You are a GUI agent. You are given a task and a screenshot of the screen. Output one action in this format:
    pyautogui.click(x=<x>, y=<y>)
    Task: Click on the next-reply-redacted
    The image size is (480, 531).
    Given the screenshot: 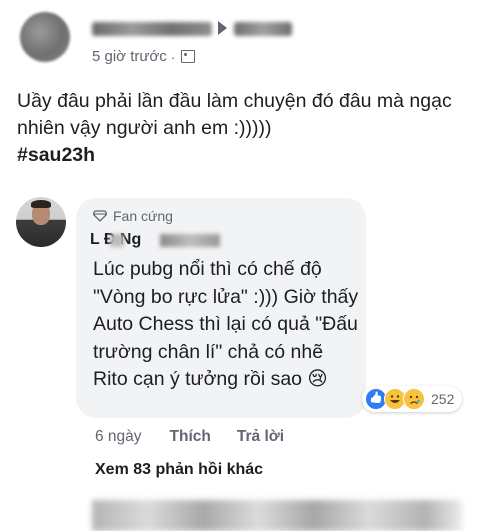 What is the action you would take?
    pyautogui.click(x=277, y=515)
    